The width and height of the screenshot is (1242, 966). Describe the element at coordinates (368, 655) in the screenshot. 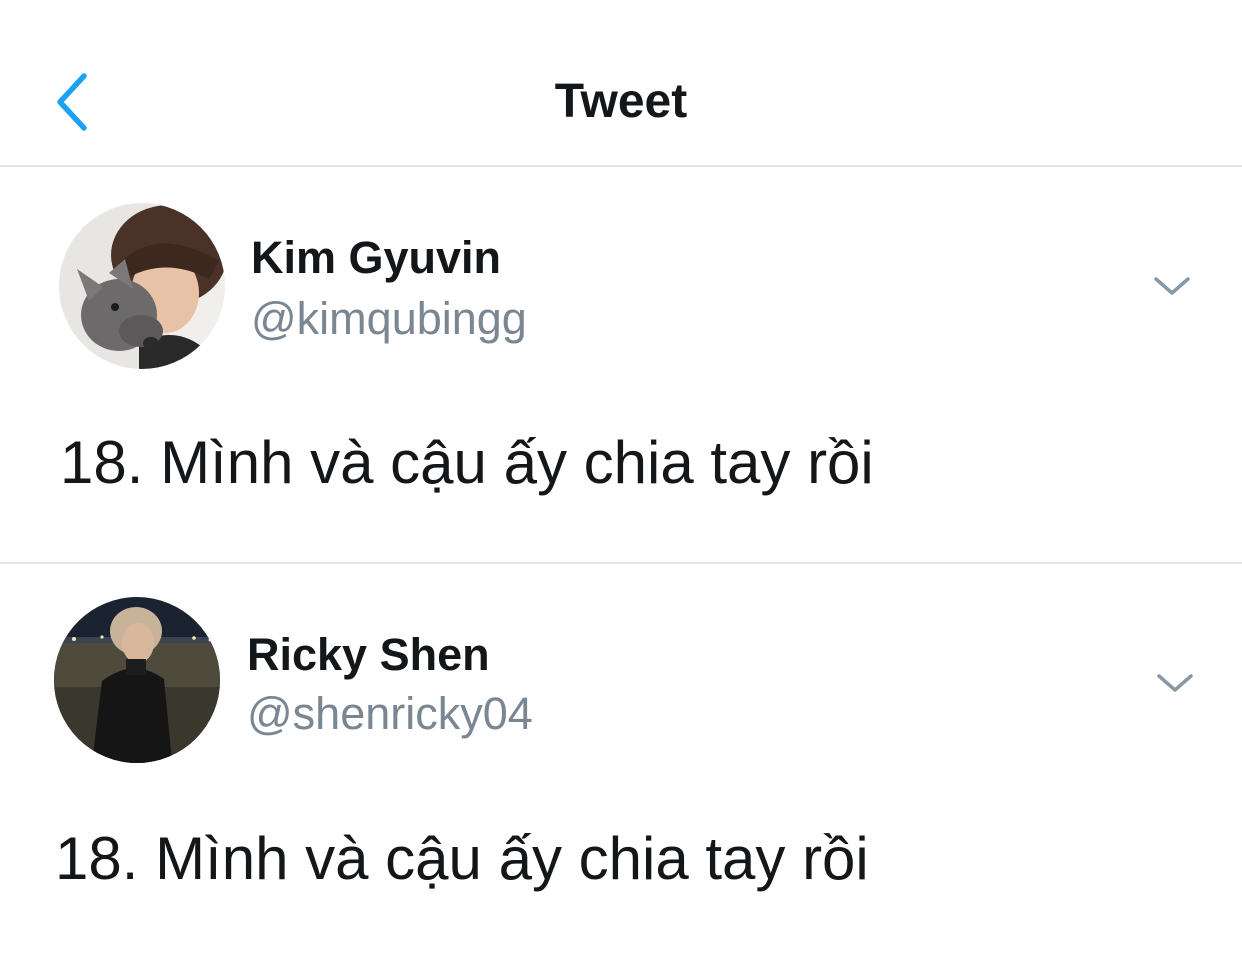

I see `display-name: Ricky Shen` at that location.